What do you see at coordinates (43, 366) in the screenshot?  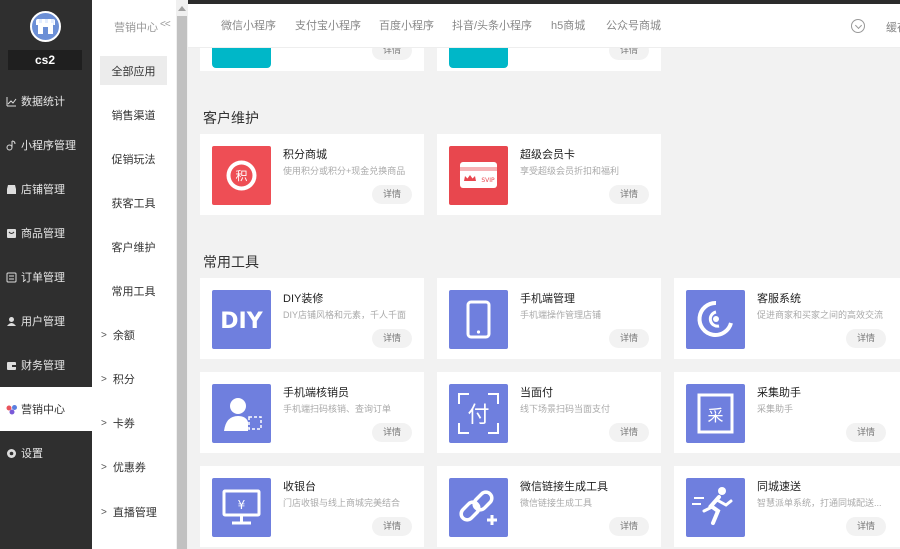 I see `sidebar-item-label: 财务管理` at bounding box center [43, 366].